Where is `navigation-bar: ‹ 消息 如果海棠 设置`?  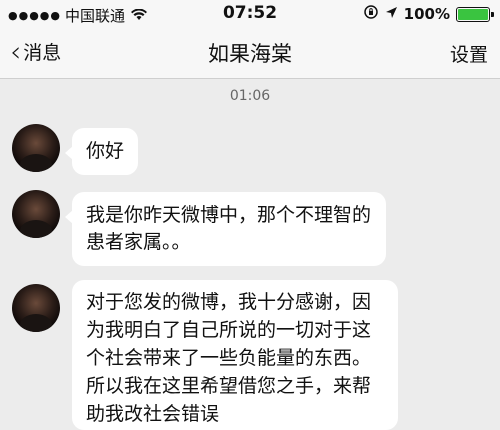 navigation-bar: ‹ 消息 如果海棠 设置 is located at coordinates (250, 53).